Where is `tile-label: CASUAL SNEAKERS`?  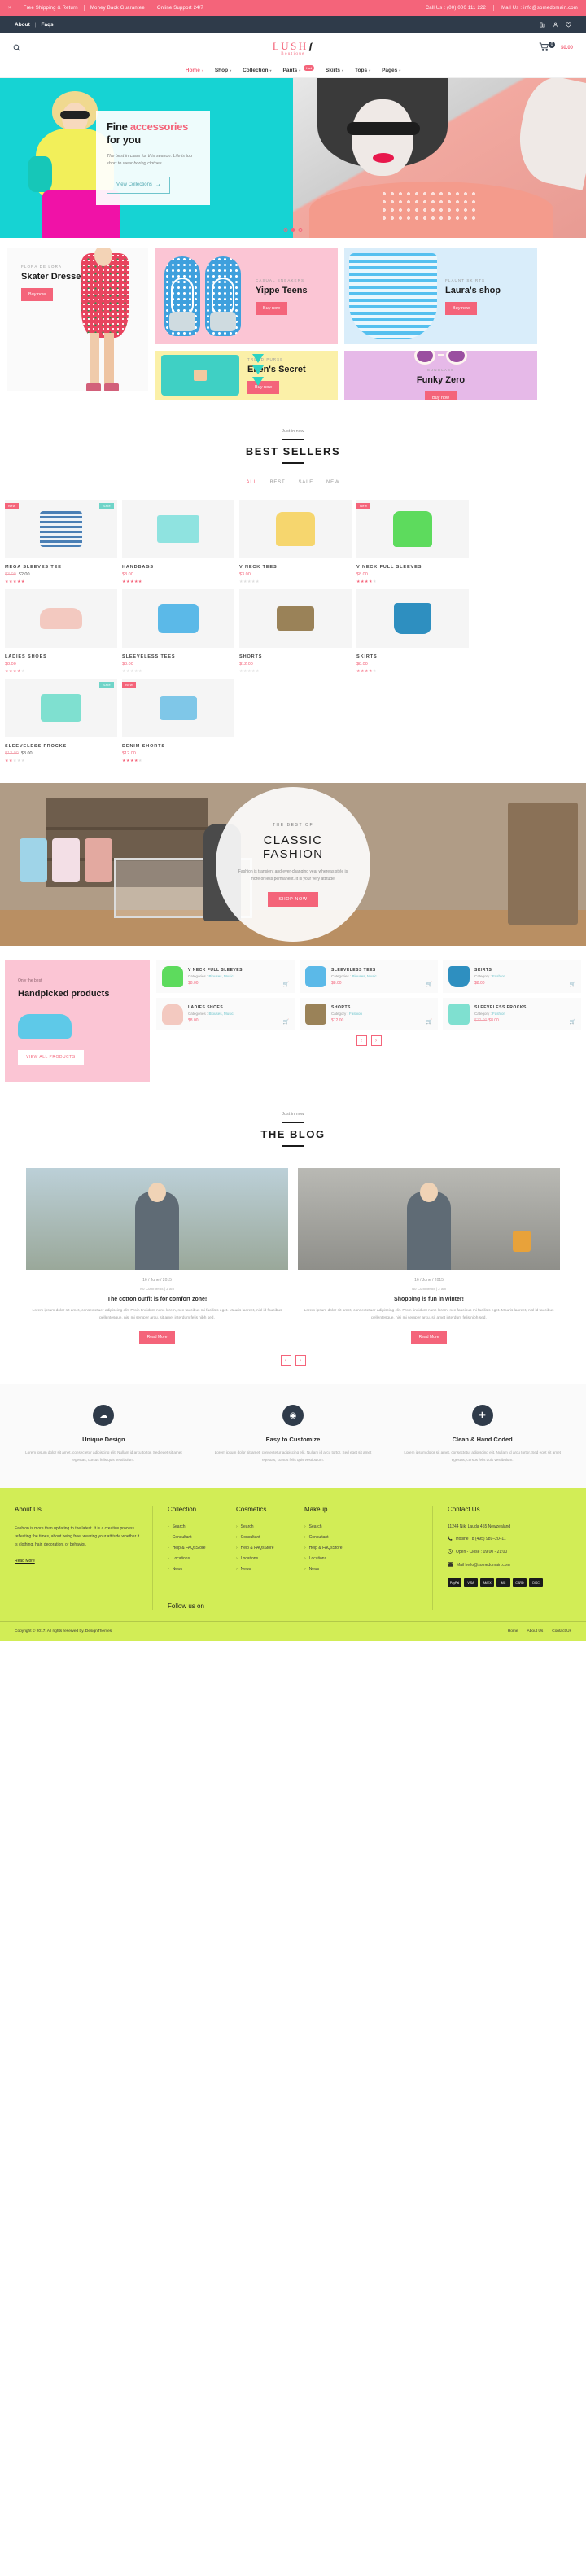
tile-label: CASUAL SNEAKERS is located at coordinates (280, 280).